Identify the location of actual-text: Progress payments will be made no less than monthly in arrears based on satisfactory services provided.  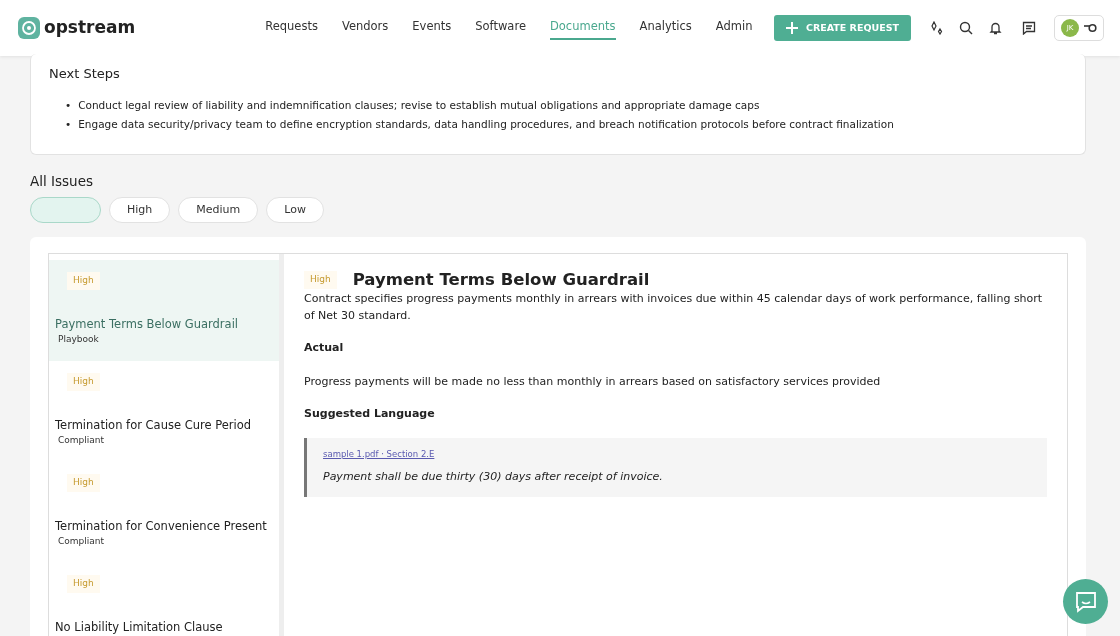
(593, 381).